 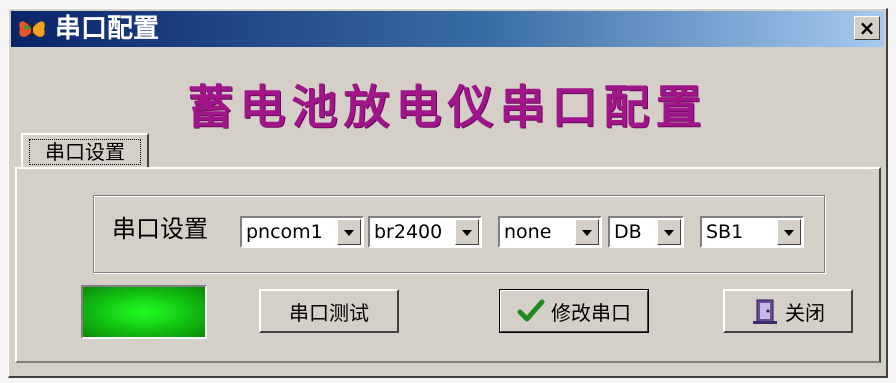 I want to click on port-value: pncom1, so click(x=284, y=232).